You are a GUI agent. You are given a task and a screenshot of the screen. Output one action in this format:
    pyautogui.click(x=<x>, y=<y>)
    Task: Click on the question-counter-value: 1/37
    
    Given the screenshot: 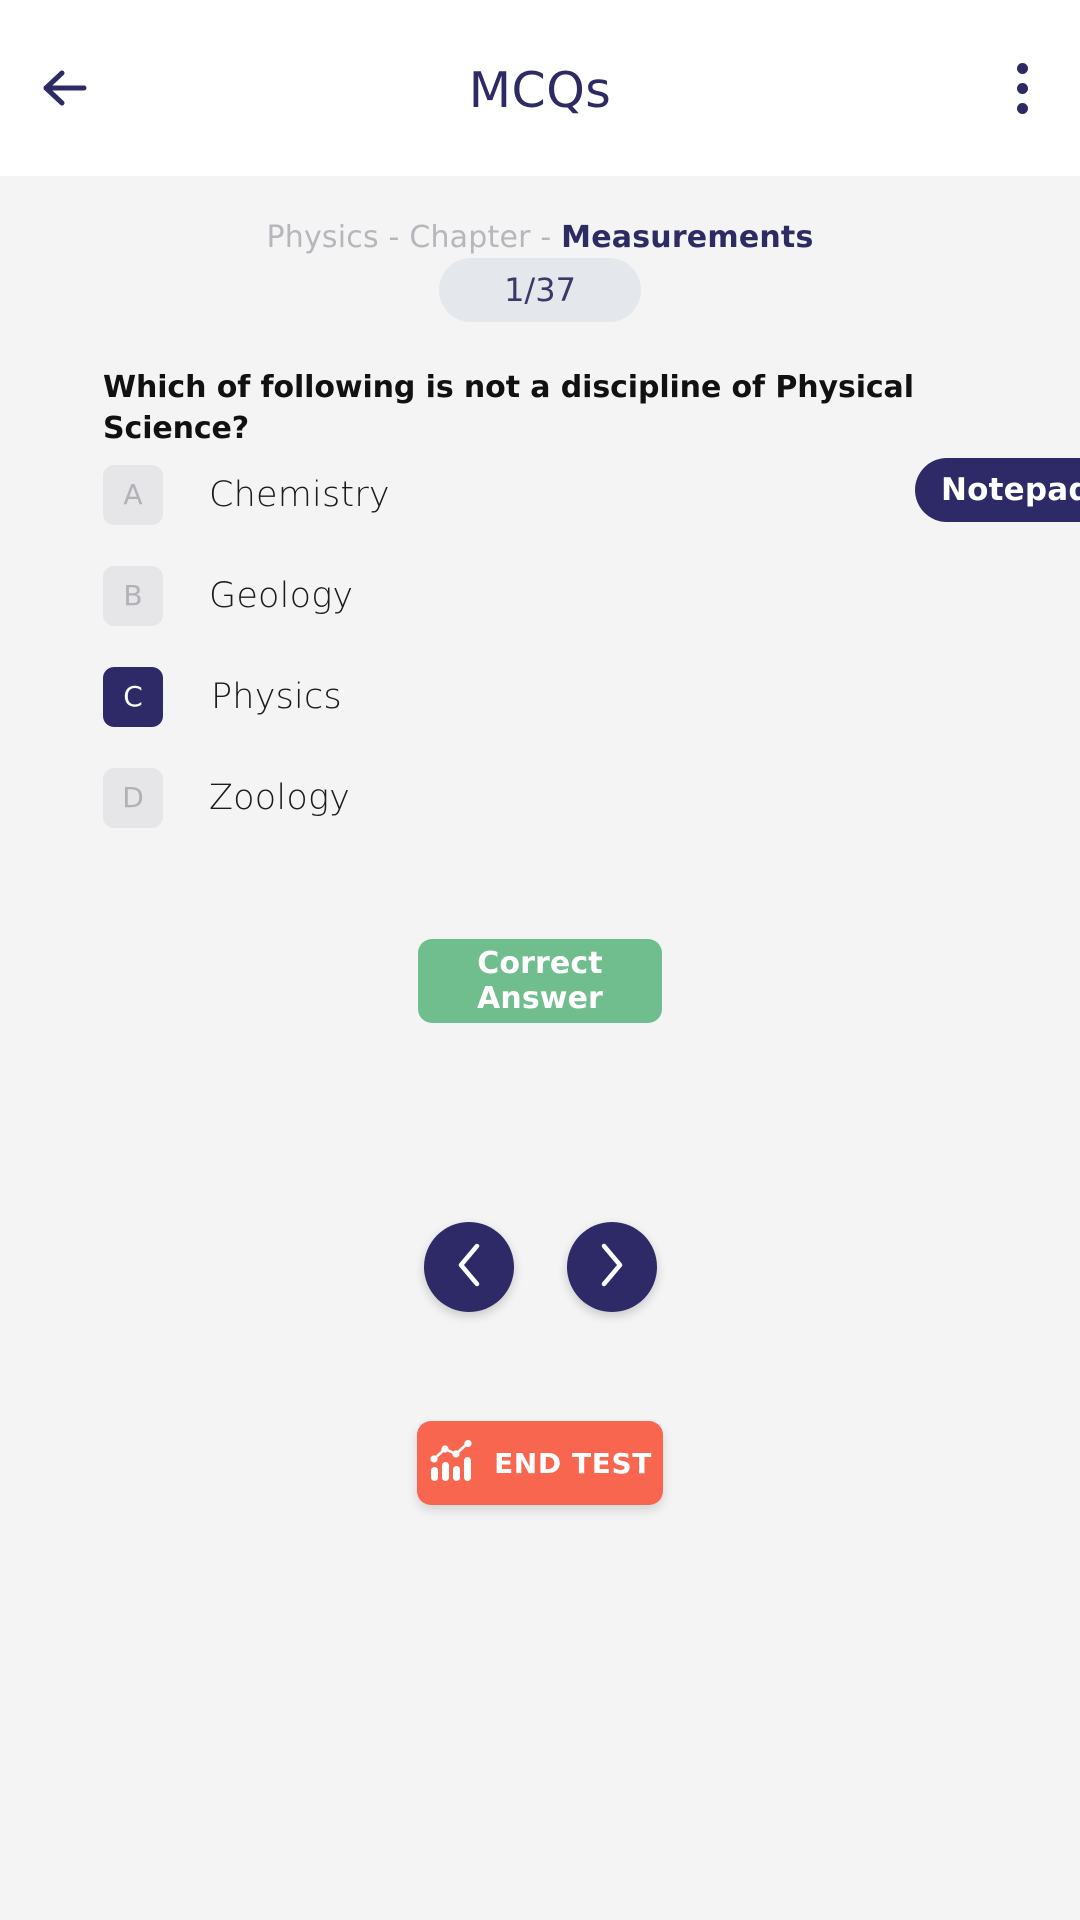 What is the action you would take?
    pyautogui.click(x=540, y=290)
    